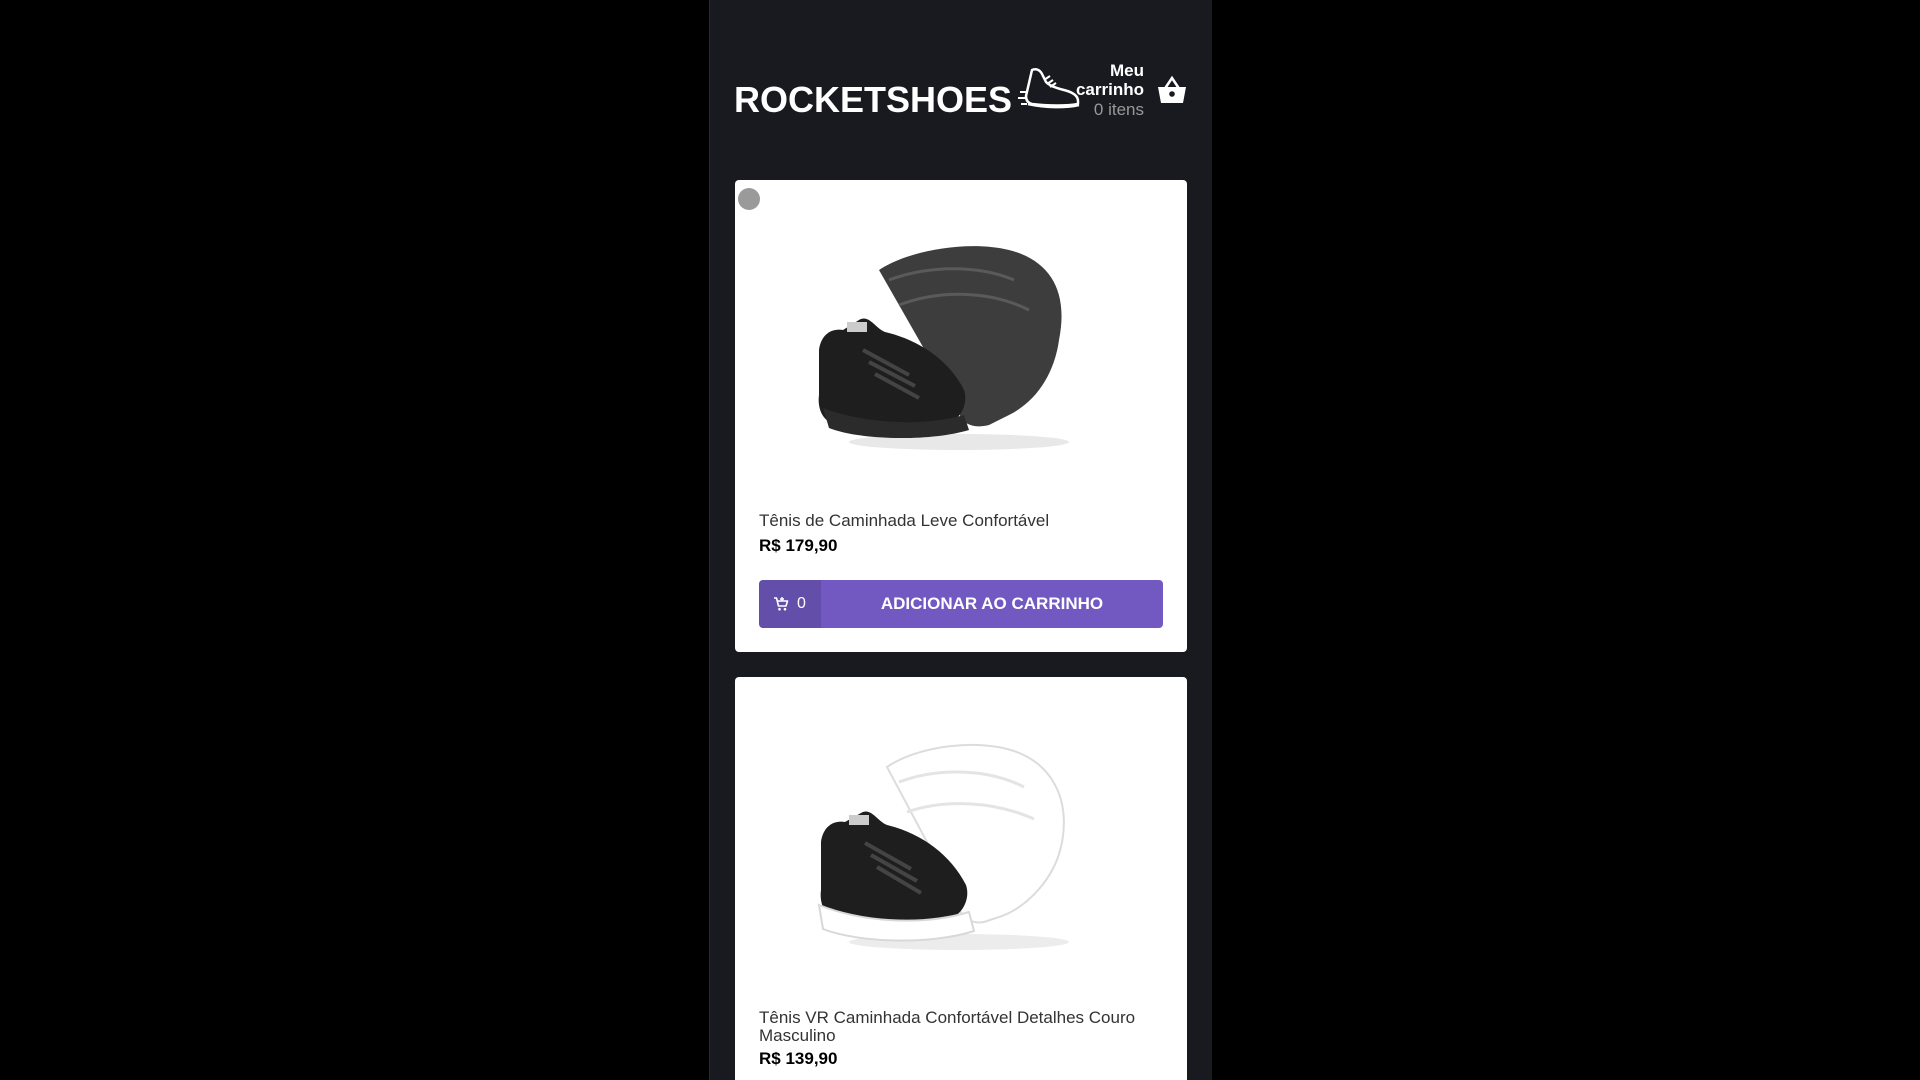 Image resolution: width=1920 pixels, height=1080 pixels. I want to click on add-to-cart-label: ADICIONAR AO CARRINHO, so click(992, 603).